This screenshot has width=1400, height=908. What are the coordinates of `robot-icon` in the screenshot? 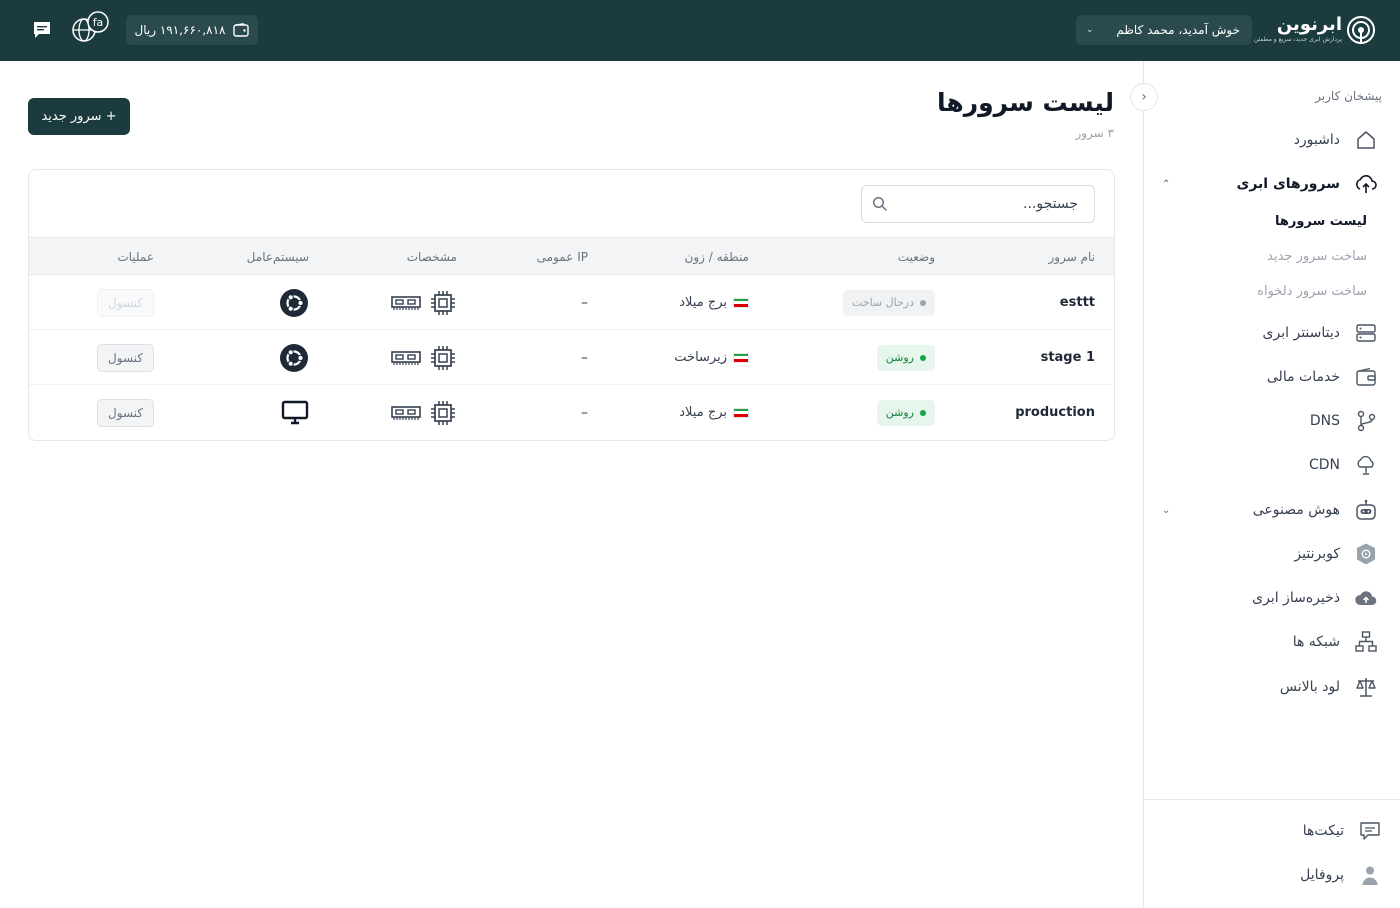 It's located at (1366, 510).